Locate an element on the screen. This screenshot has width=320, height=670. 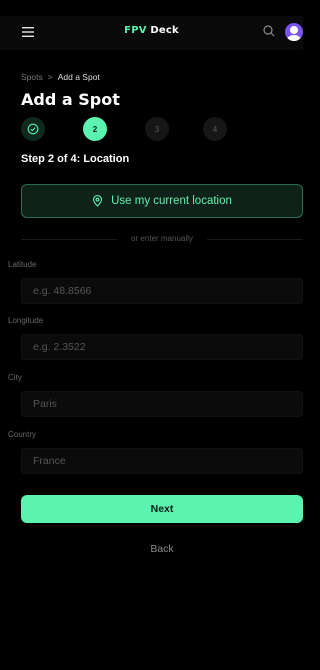
divider-text: or enter manually is located at coordinates (162, 238).